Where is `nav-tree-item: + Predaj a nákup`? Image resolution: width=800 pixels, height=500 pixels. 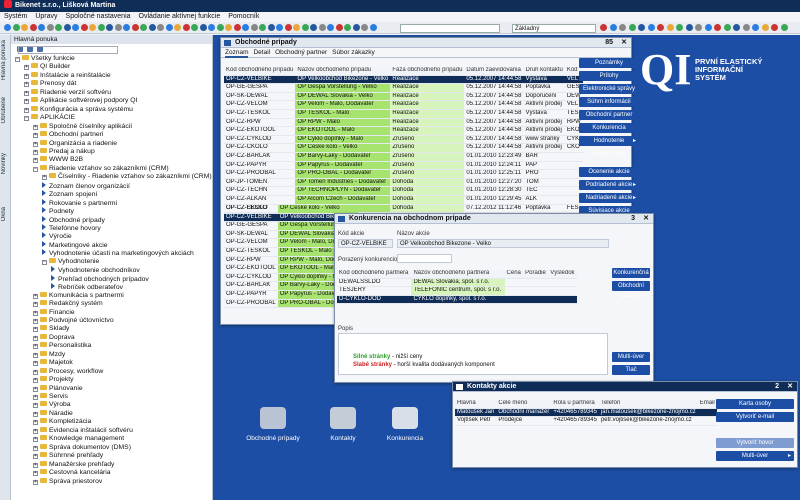 nav-tree-item: + Predaj a nákup is located at coordinates (64, 152).